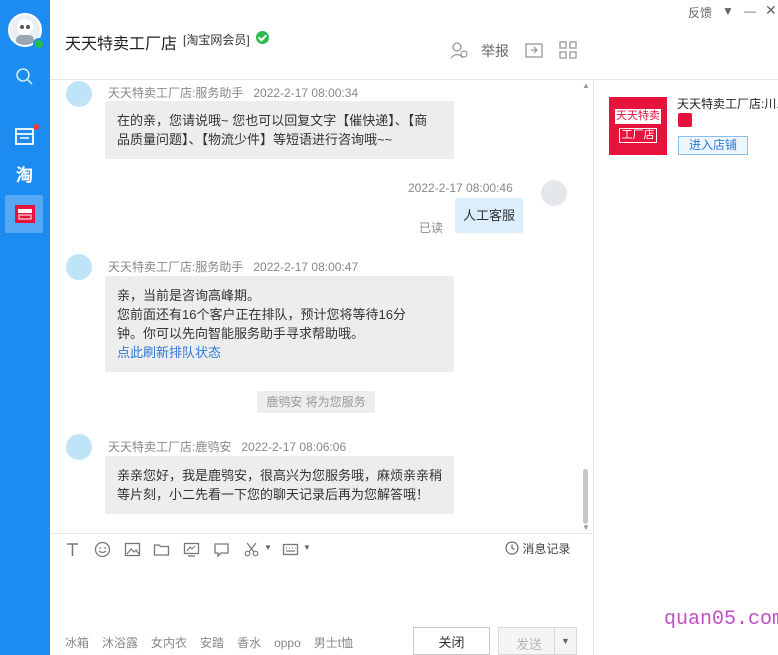 This screenshot has width=778, height=655. I want to click on scissors-dropdown-icon: ▼, so click(268, 547).